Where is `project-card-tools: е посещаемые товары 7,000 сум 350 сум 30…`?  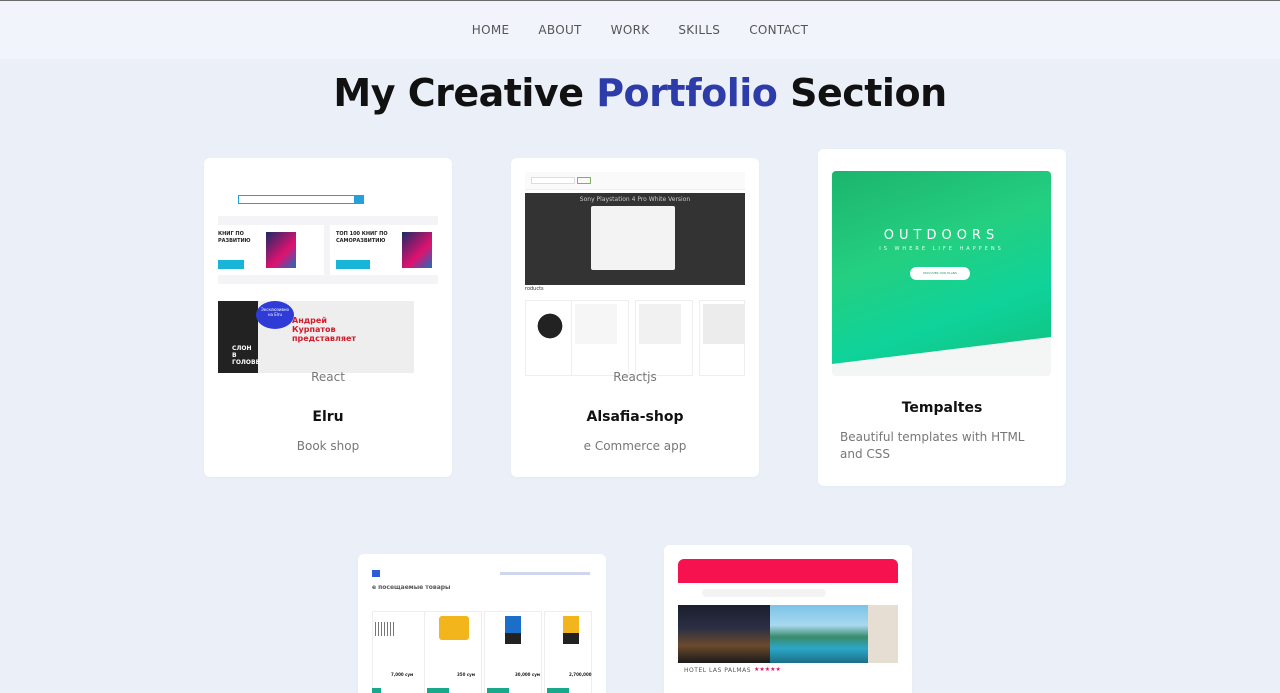
project-card-tools: е посещаемые товары 7,000 сум 350 сум 30… is located at coordinates (482, 623).